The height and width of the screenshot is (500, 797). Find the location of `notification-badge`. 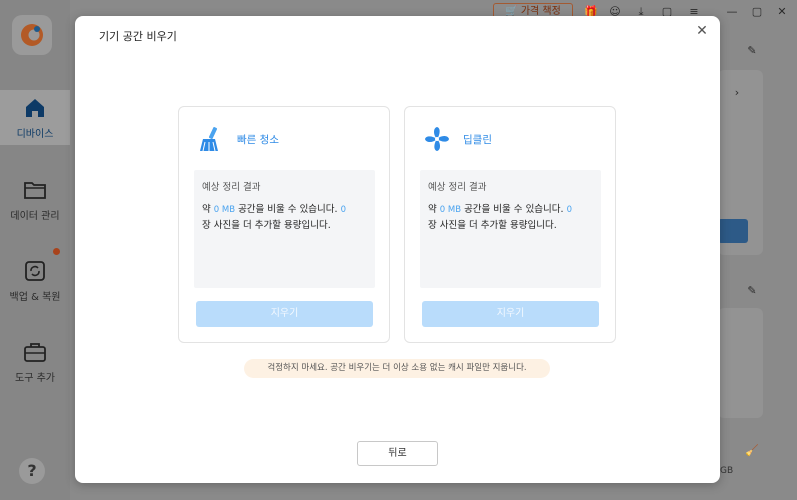

notification-badge is located at coordinates (56, 251).